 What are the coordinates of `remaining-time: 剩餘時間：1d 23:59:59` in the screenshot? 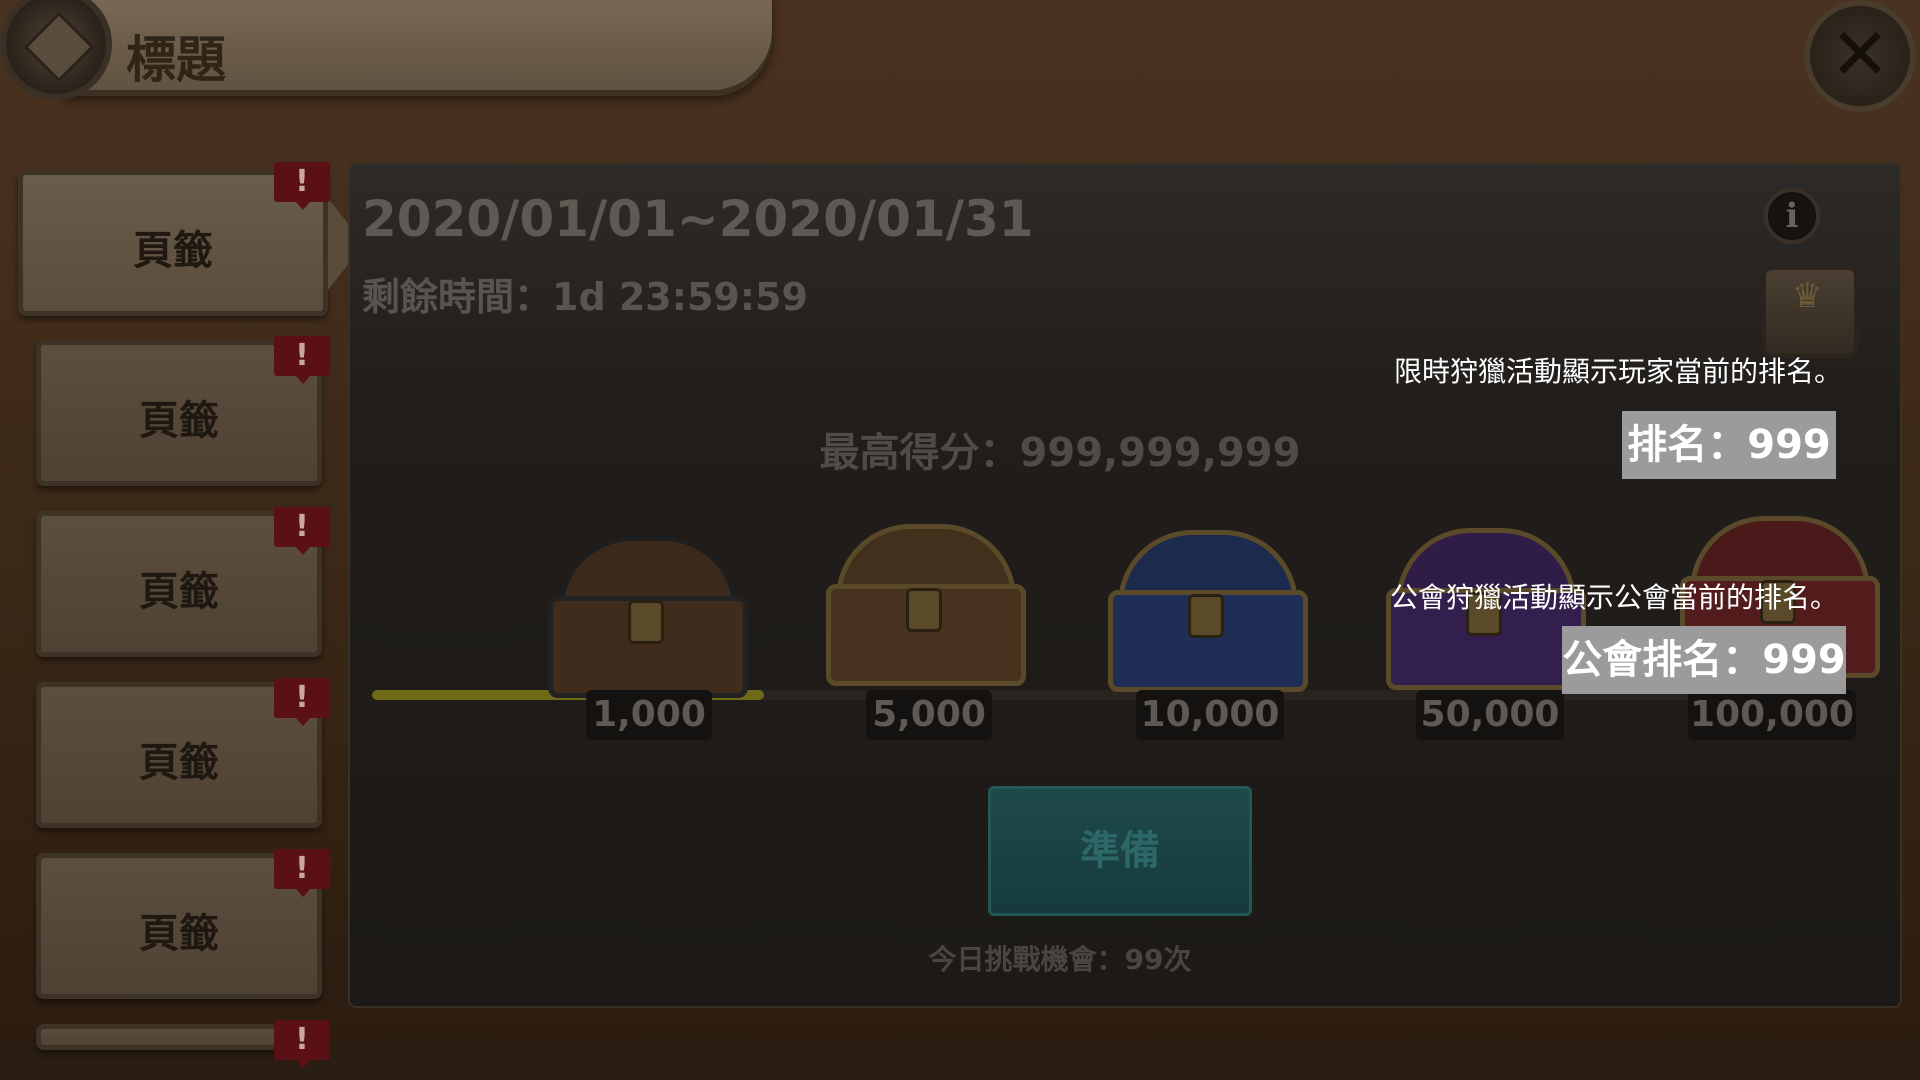 It's located at (585, 297).